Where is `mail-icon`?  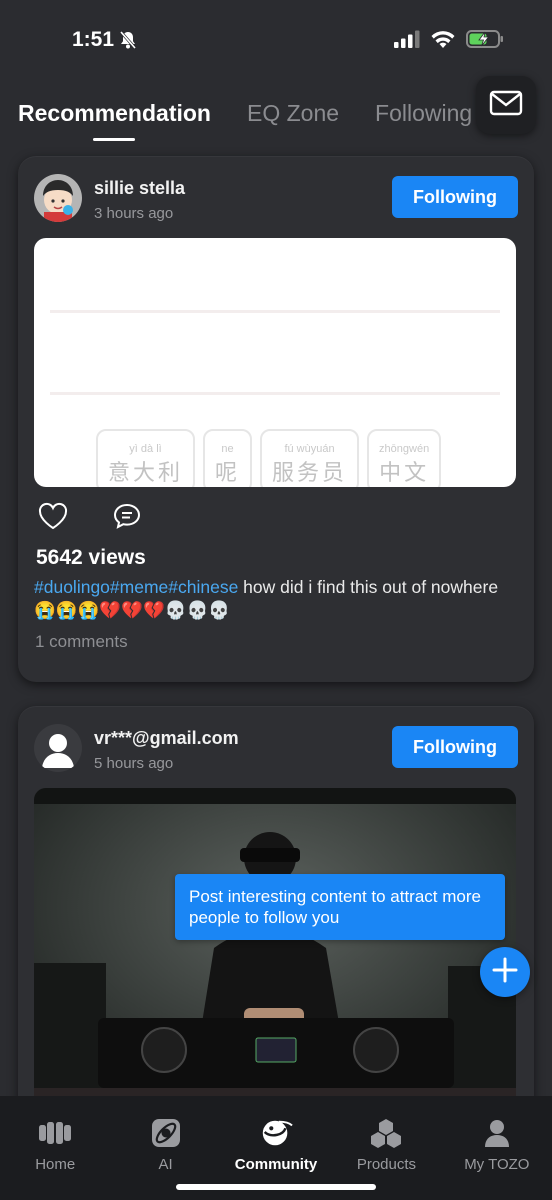 mail-icon is located at coordinates (506, 105).